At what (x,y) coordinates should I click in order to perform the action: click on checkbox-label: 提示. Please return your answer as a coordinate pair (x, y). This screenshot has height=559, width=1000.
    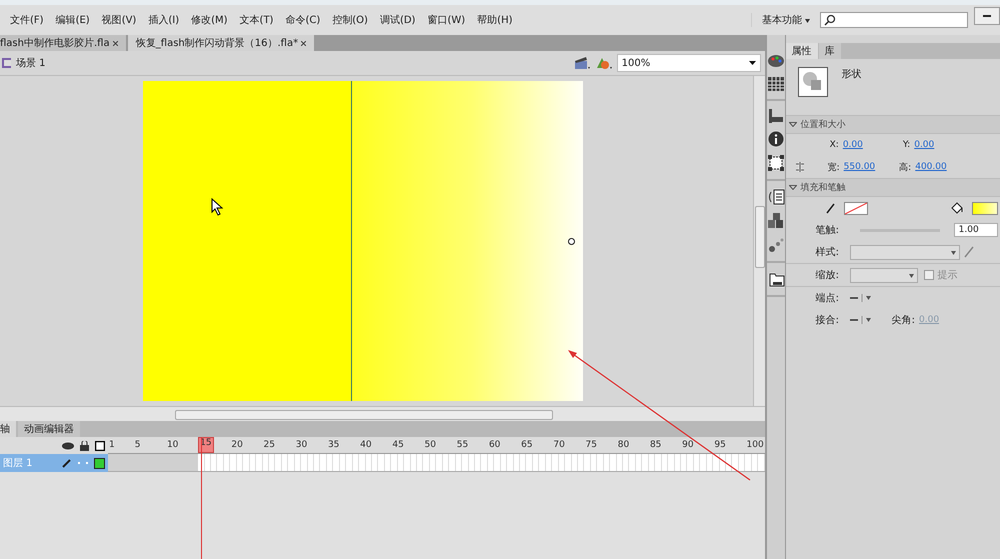
    Looking at the image, I should click on (948, 275).